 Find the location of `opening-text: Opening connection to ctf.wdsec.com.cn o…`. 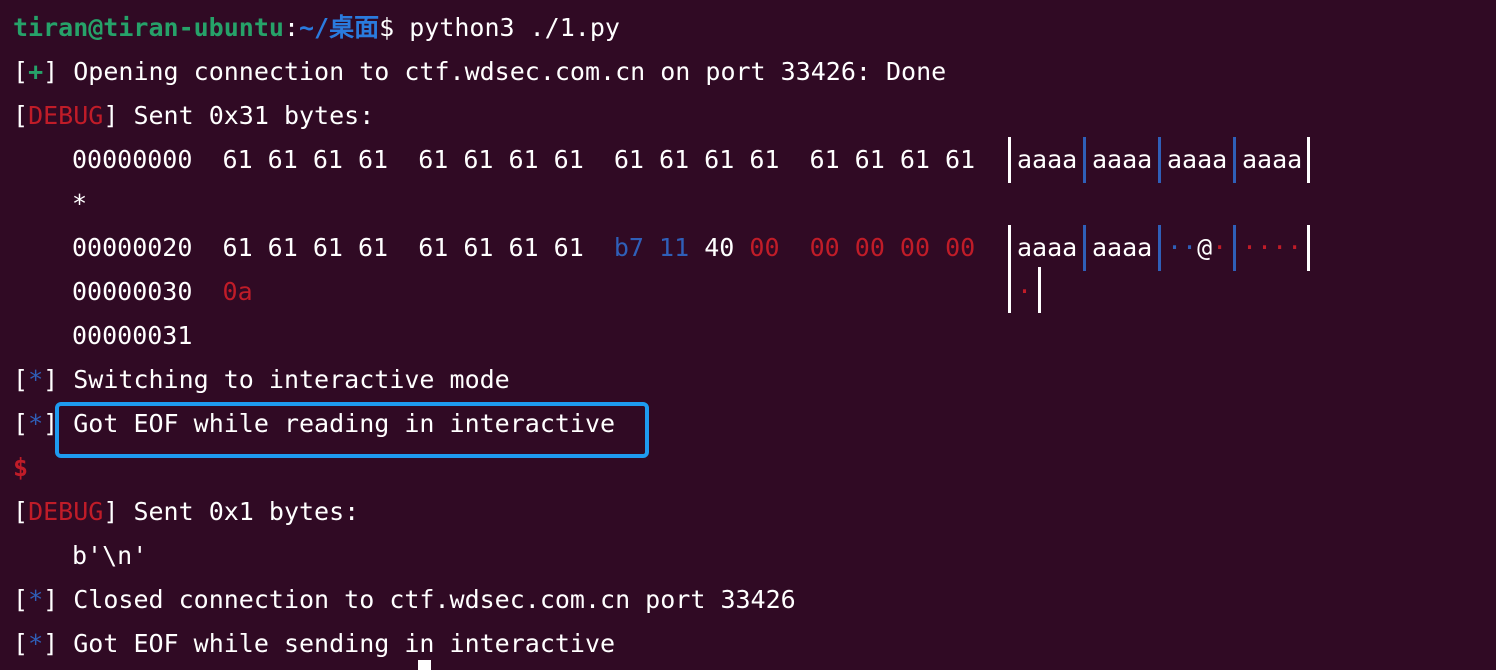

opening-text: Opening connection to ctf.wdsec.com.cn o… is located at coordinates (502, 71).